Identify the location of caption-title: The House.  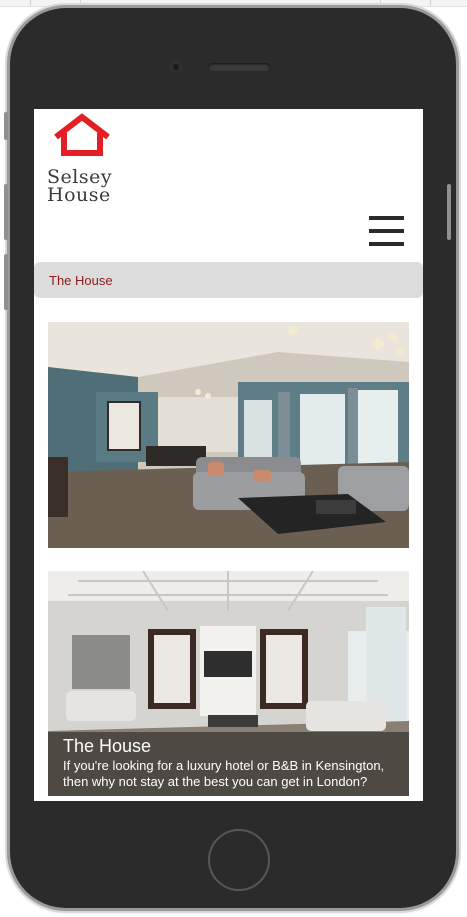
(229, 746).